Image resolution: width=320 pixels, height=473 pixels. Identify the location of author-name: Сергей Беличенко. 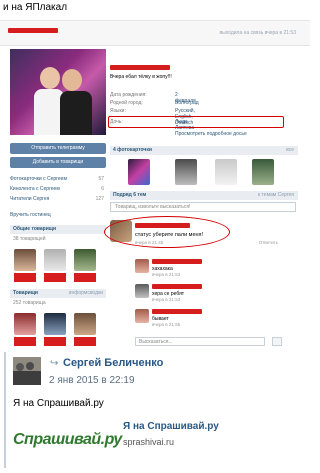
(113, 363).